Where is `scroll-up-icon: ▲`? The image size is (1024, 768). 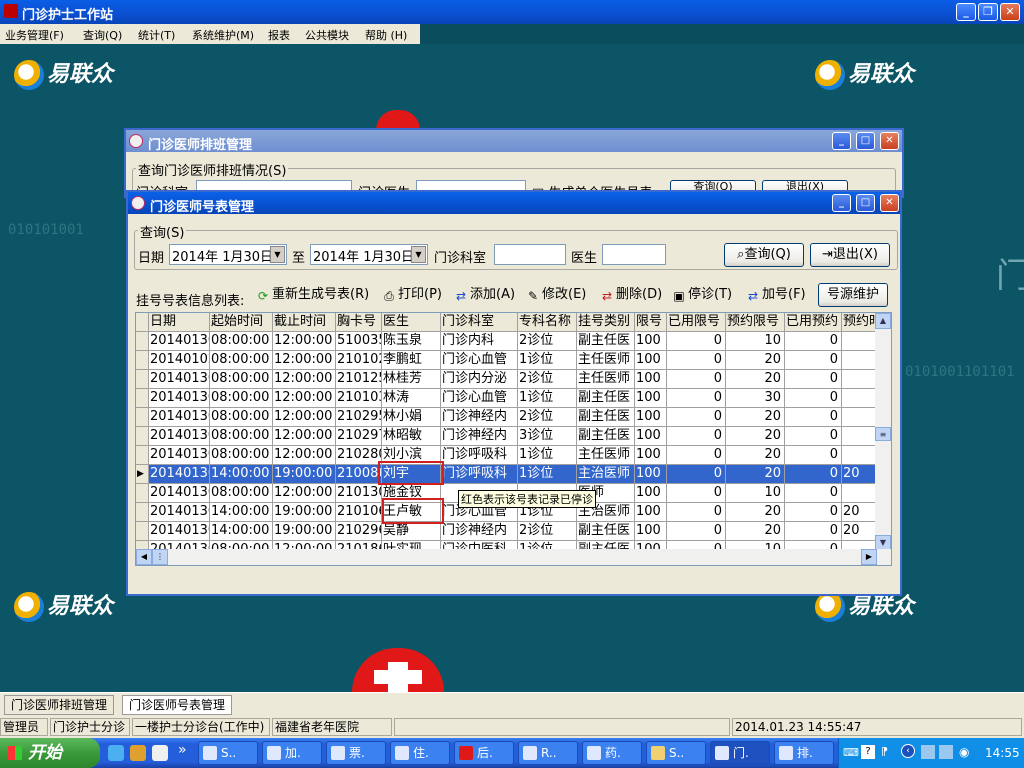
scroll-up-icon: ▲ is located at coordinates (883, 321).